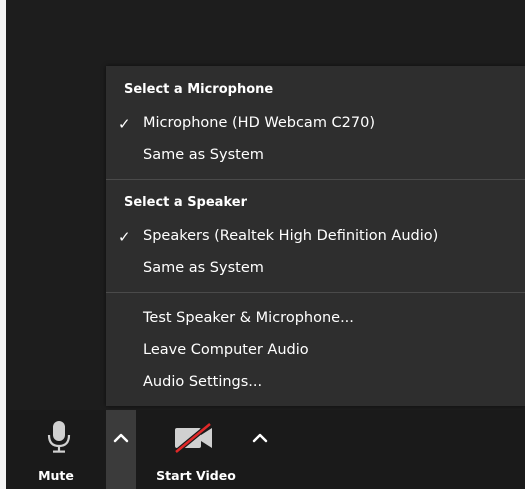 Image resolution: width=525 pixels, height=489 pixels. I want to click on menu-item-label: Microphone (HD Webcam C270), so click(259, 123).